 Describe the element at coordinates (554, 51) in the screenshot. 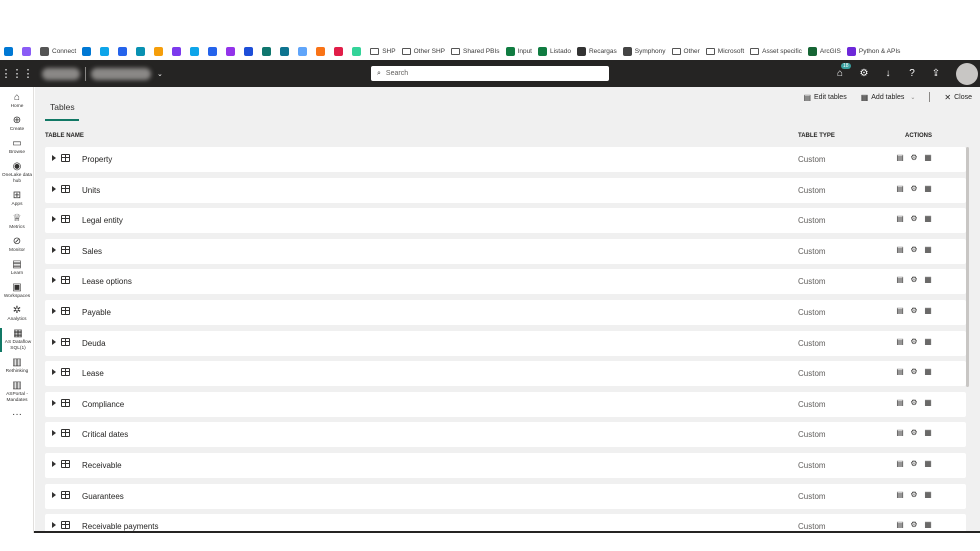

I see `bookmark-item: Listado` at that location.